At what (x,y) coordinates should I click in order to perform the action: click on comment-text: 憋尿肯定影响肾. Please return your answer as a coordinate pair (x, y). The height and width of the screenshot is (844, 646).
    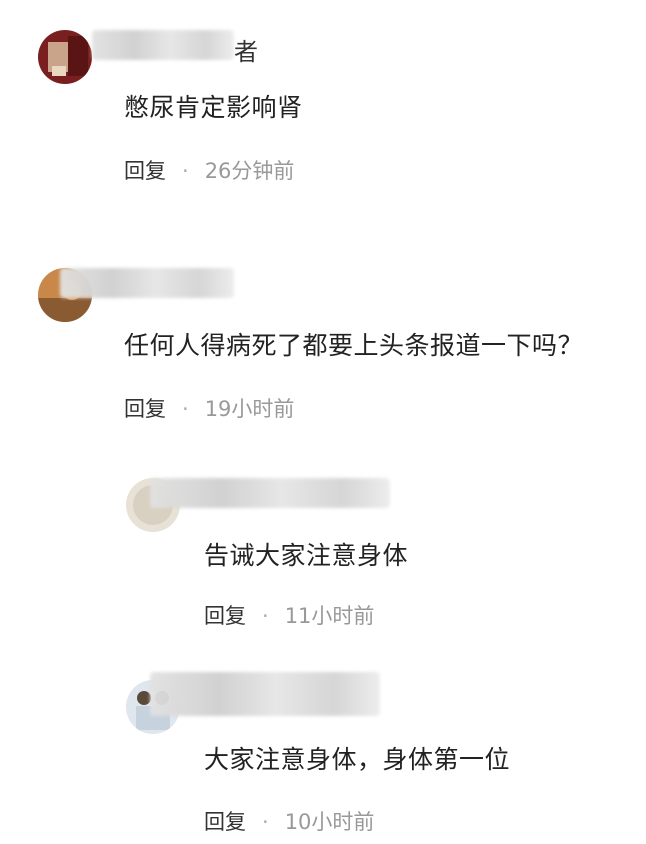
    Looking at the image, I should click on (213, 107).